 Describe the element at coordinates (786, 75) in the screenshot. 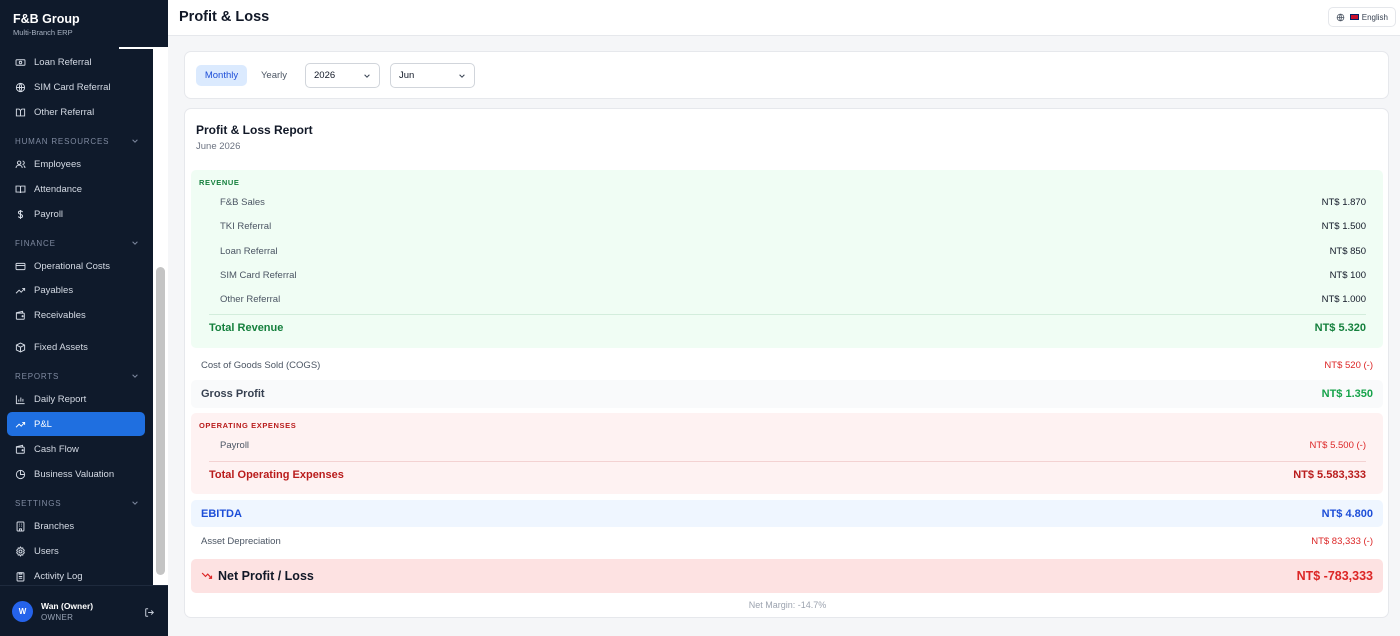

I see `filter-bar: Monthly Yearly 2026 Jun` at that location.